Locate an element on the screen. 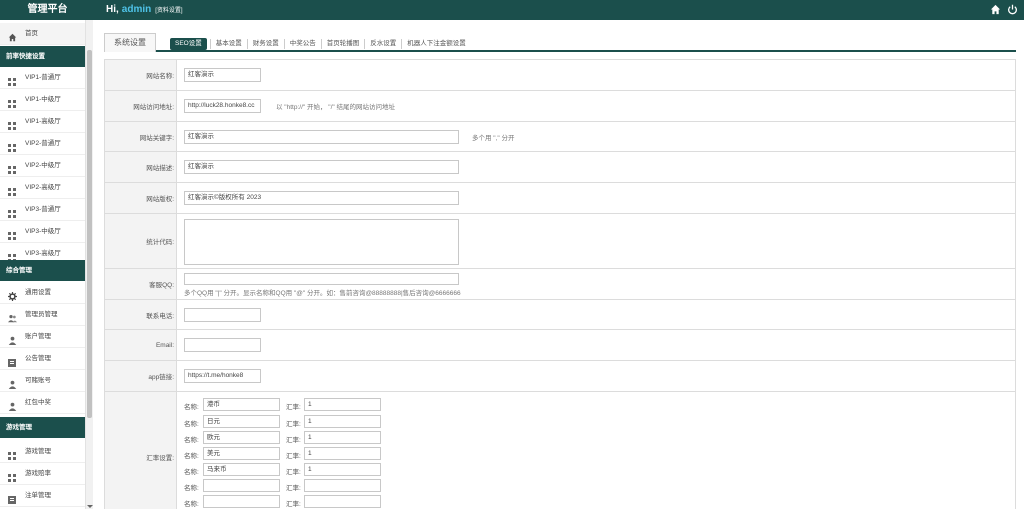 Image resolution: width=1024 pixels, height=509 pixels. phone-input is located at coordinates (222, 315).